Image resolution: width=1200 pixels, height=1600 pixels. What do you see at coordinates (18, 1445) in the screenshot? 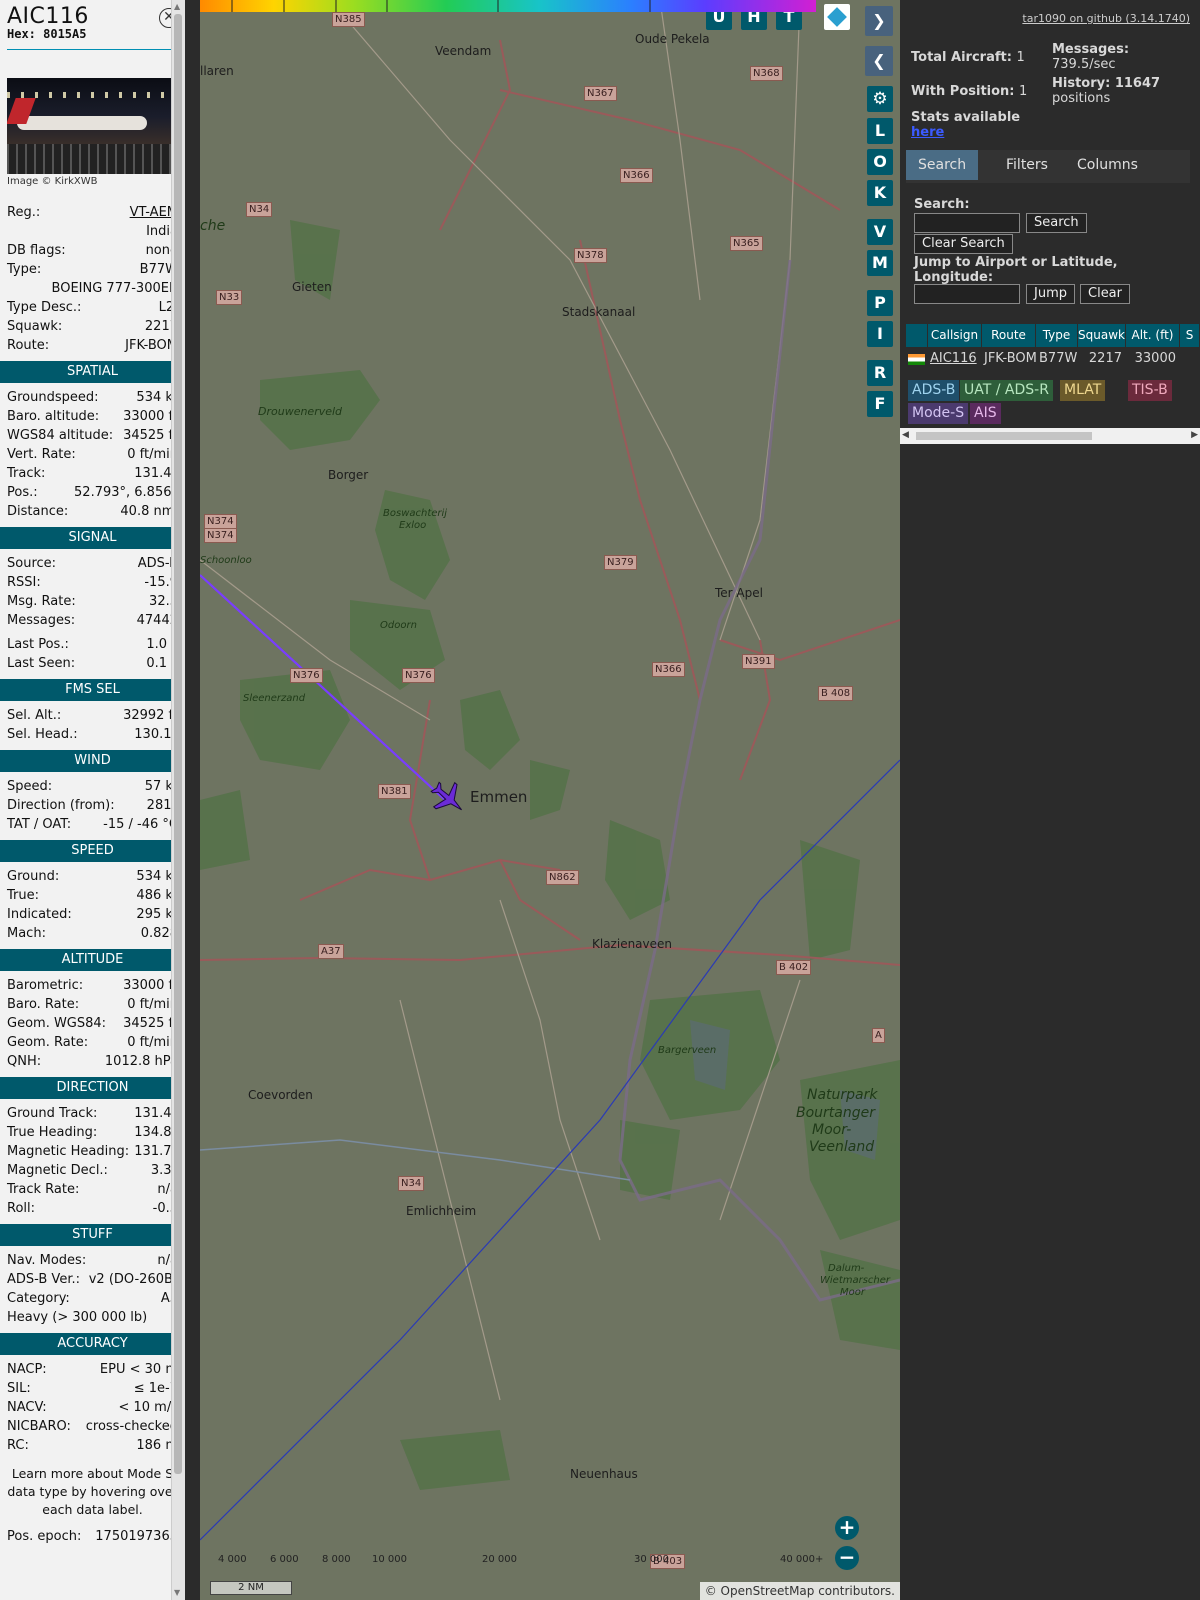
I see `info-label: RC:` at bounding box center [18, 1445].